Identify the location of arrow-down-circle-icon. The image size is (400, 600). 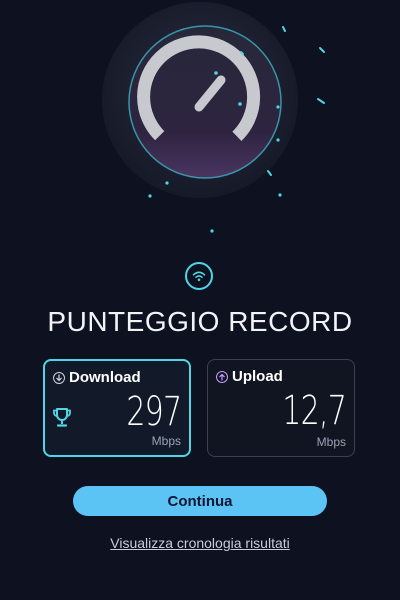
(59, 377).